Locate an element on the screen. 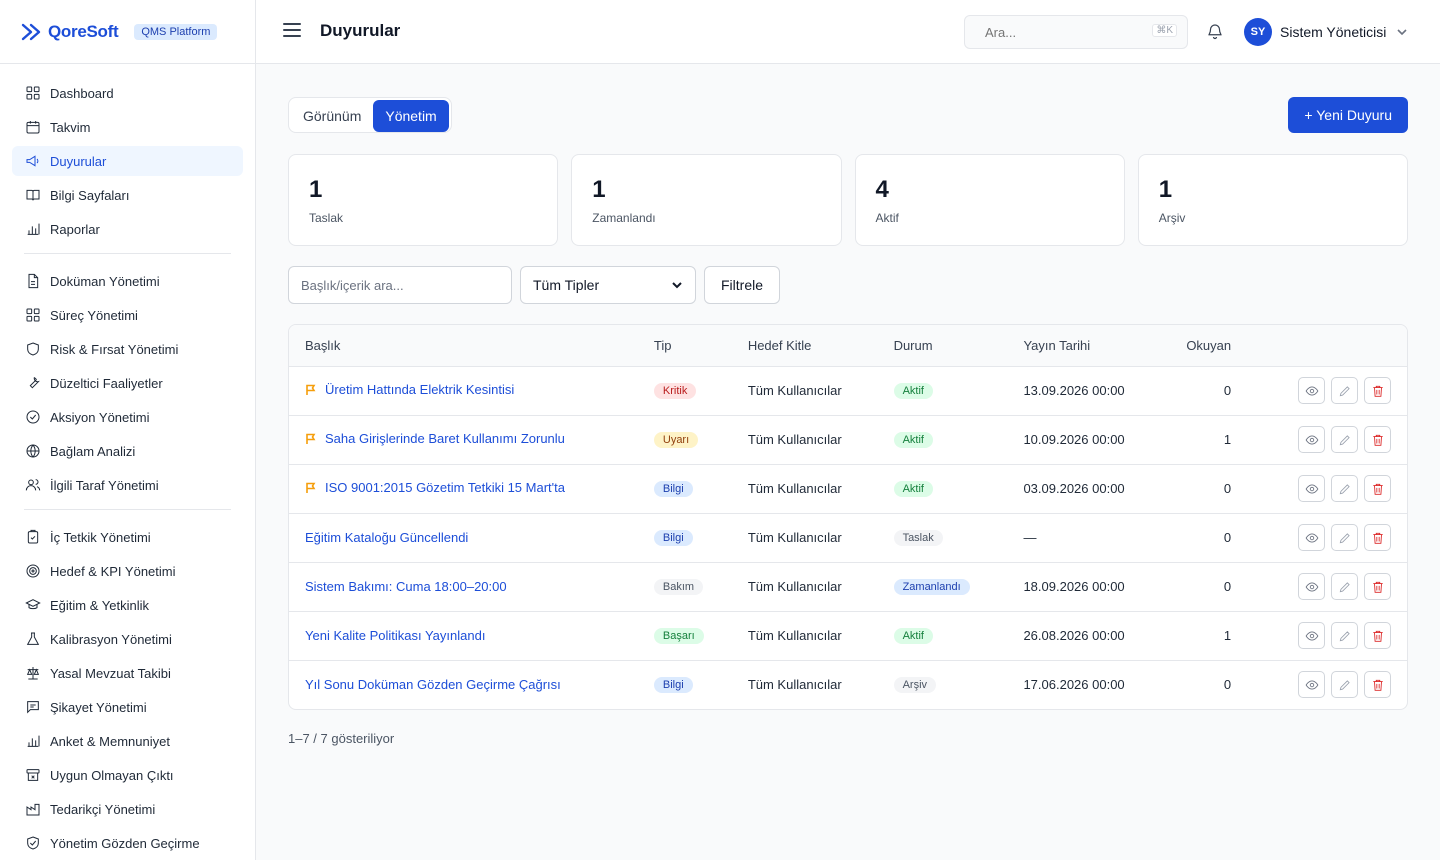 This screenshot has width=1440, height=860. column-header-readers: Okuyan is located at coordinates (1207, 346).